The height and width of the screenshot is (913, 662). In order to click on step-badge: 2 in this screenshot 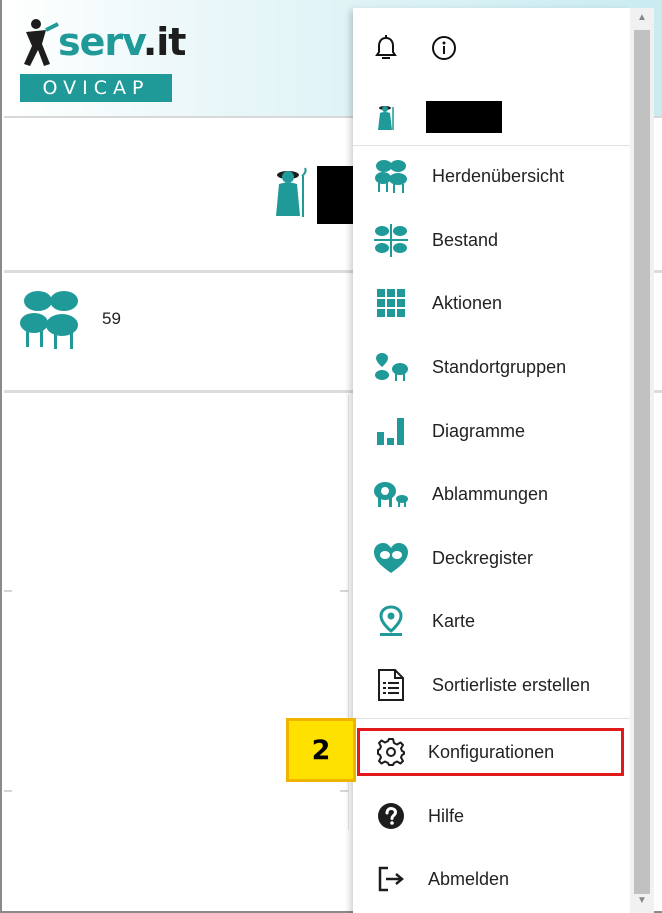, I will do `click(321, 750)`.